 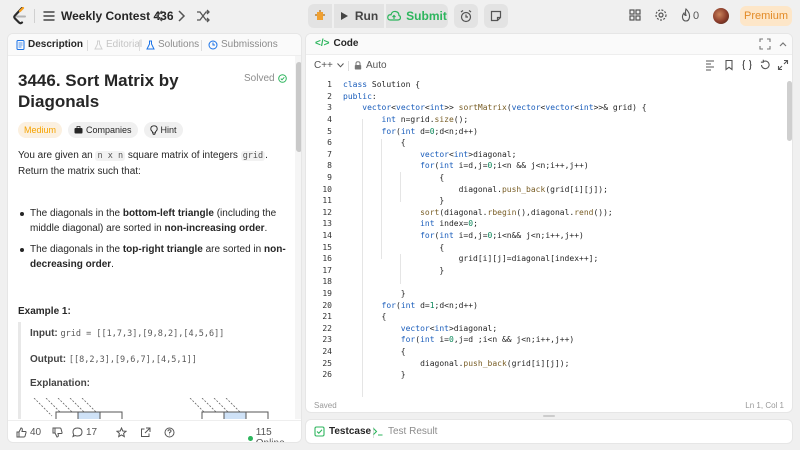 What do you see at coordinates (359, 16) in the screenshot?
I see `run-button: Run` at bounding box center [359, 16].